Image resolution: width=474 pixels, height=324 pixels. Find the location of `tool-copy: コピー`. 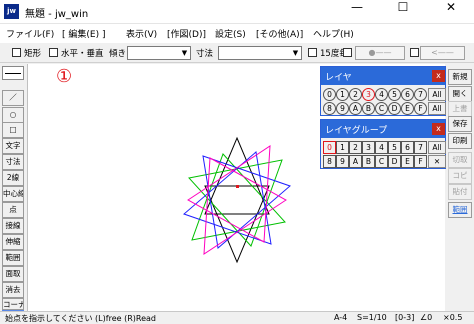

tool-copy: コピー is located at coordinates (460, 181).